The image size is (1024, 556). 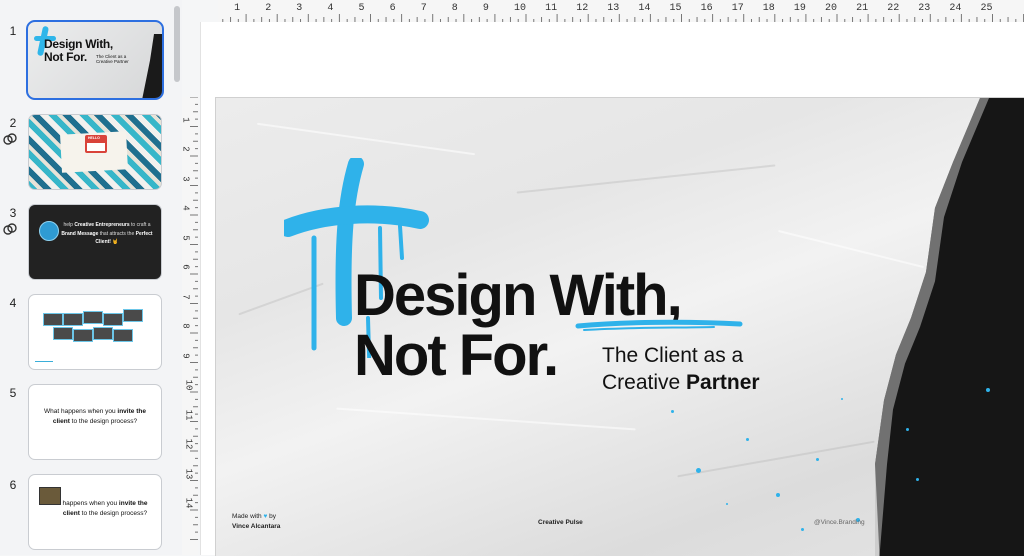 I want to click on slide-number: 5, so click(x=13, y=393).